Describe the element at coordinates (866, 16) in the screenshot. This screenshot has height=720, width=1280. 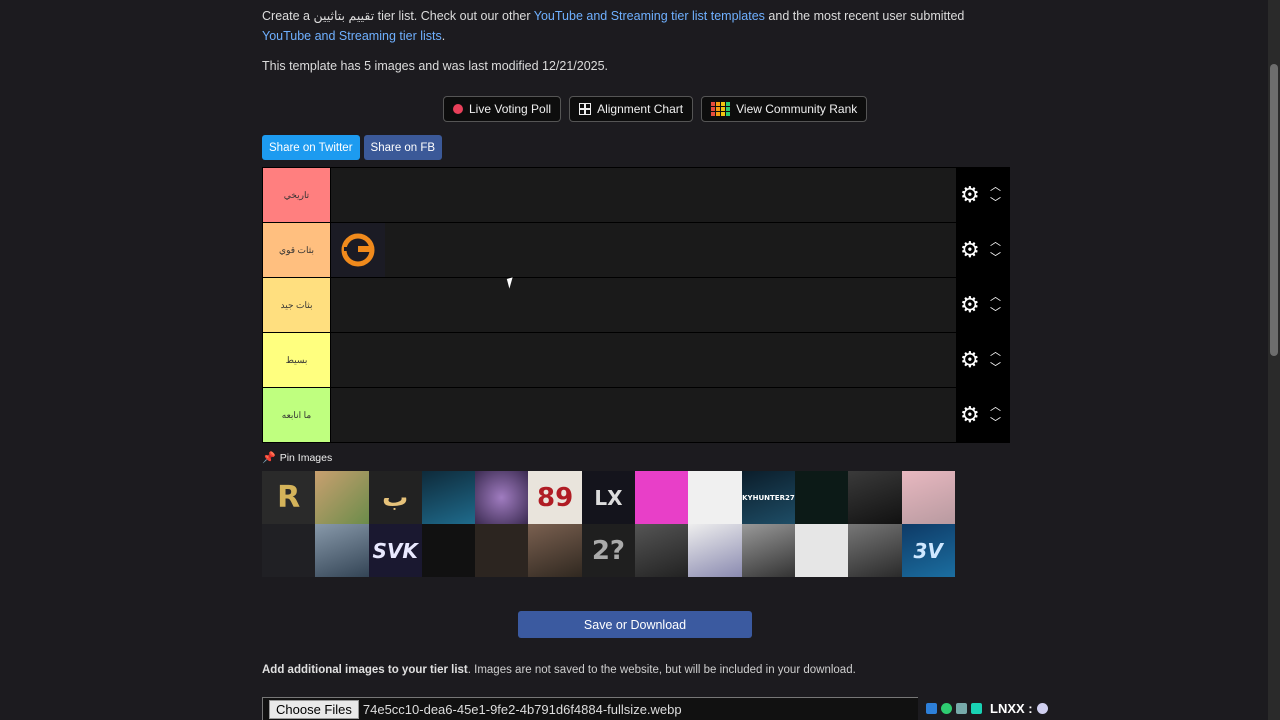
I see `intro-after: and the most recent user submitted` at that location.